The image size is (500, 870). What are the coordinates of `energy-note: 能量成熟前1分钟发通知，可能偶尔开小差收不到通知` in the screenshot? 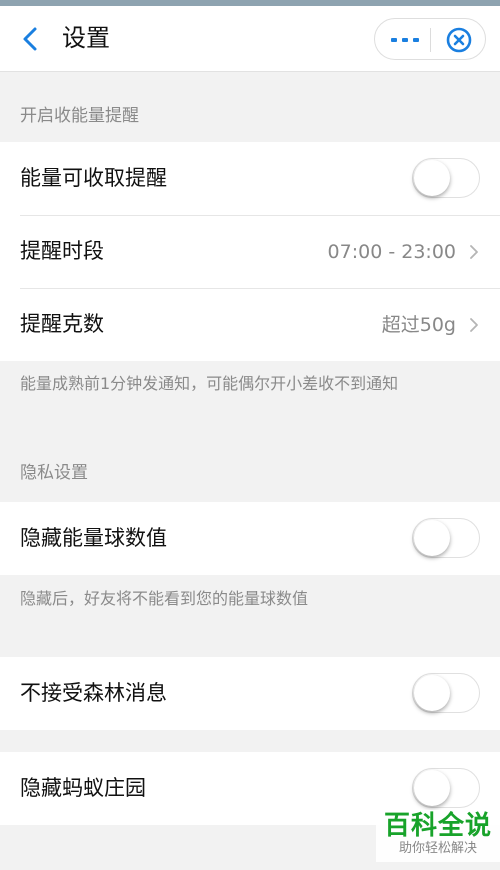 It's located at (209, 383).